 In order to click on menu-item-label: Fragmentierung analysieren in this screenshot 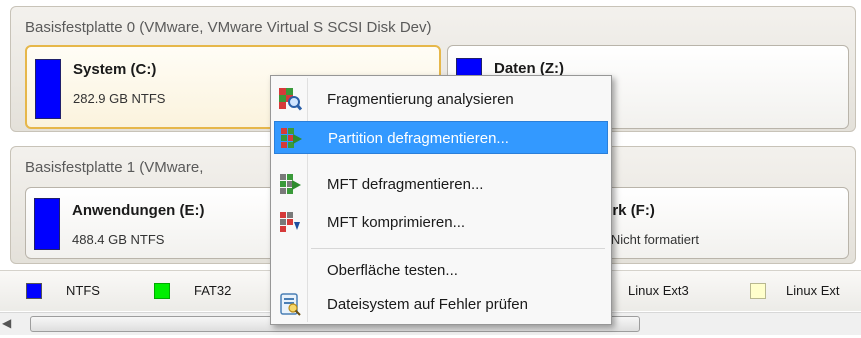, I will do `click(420, 99)`.